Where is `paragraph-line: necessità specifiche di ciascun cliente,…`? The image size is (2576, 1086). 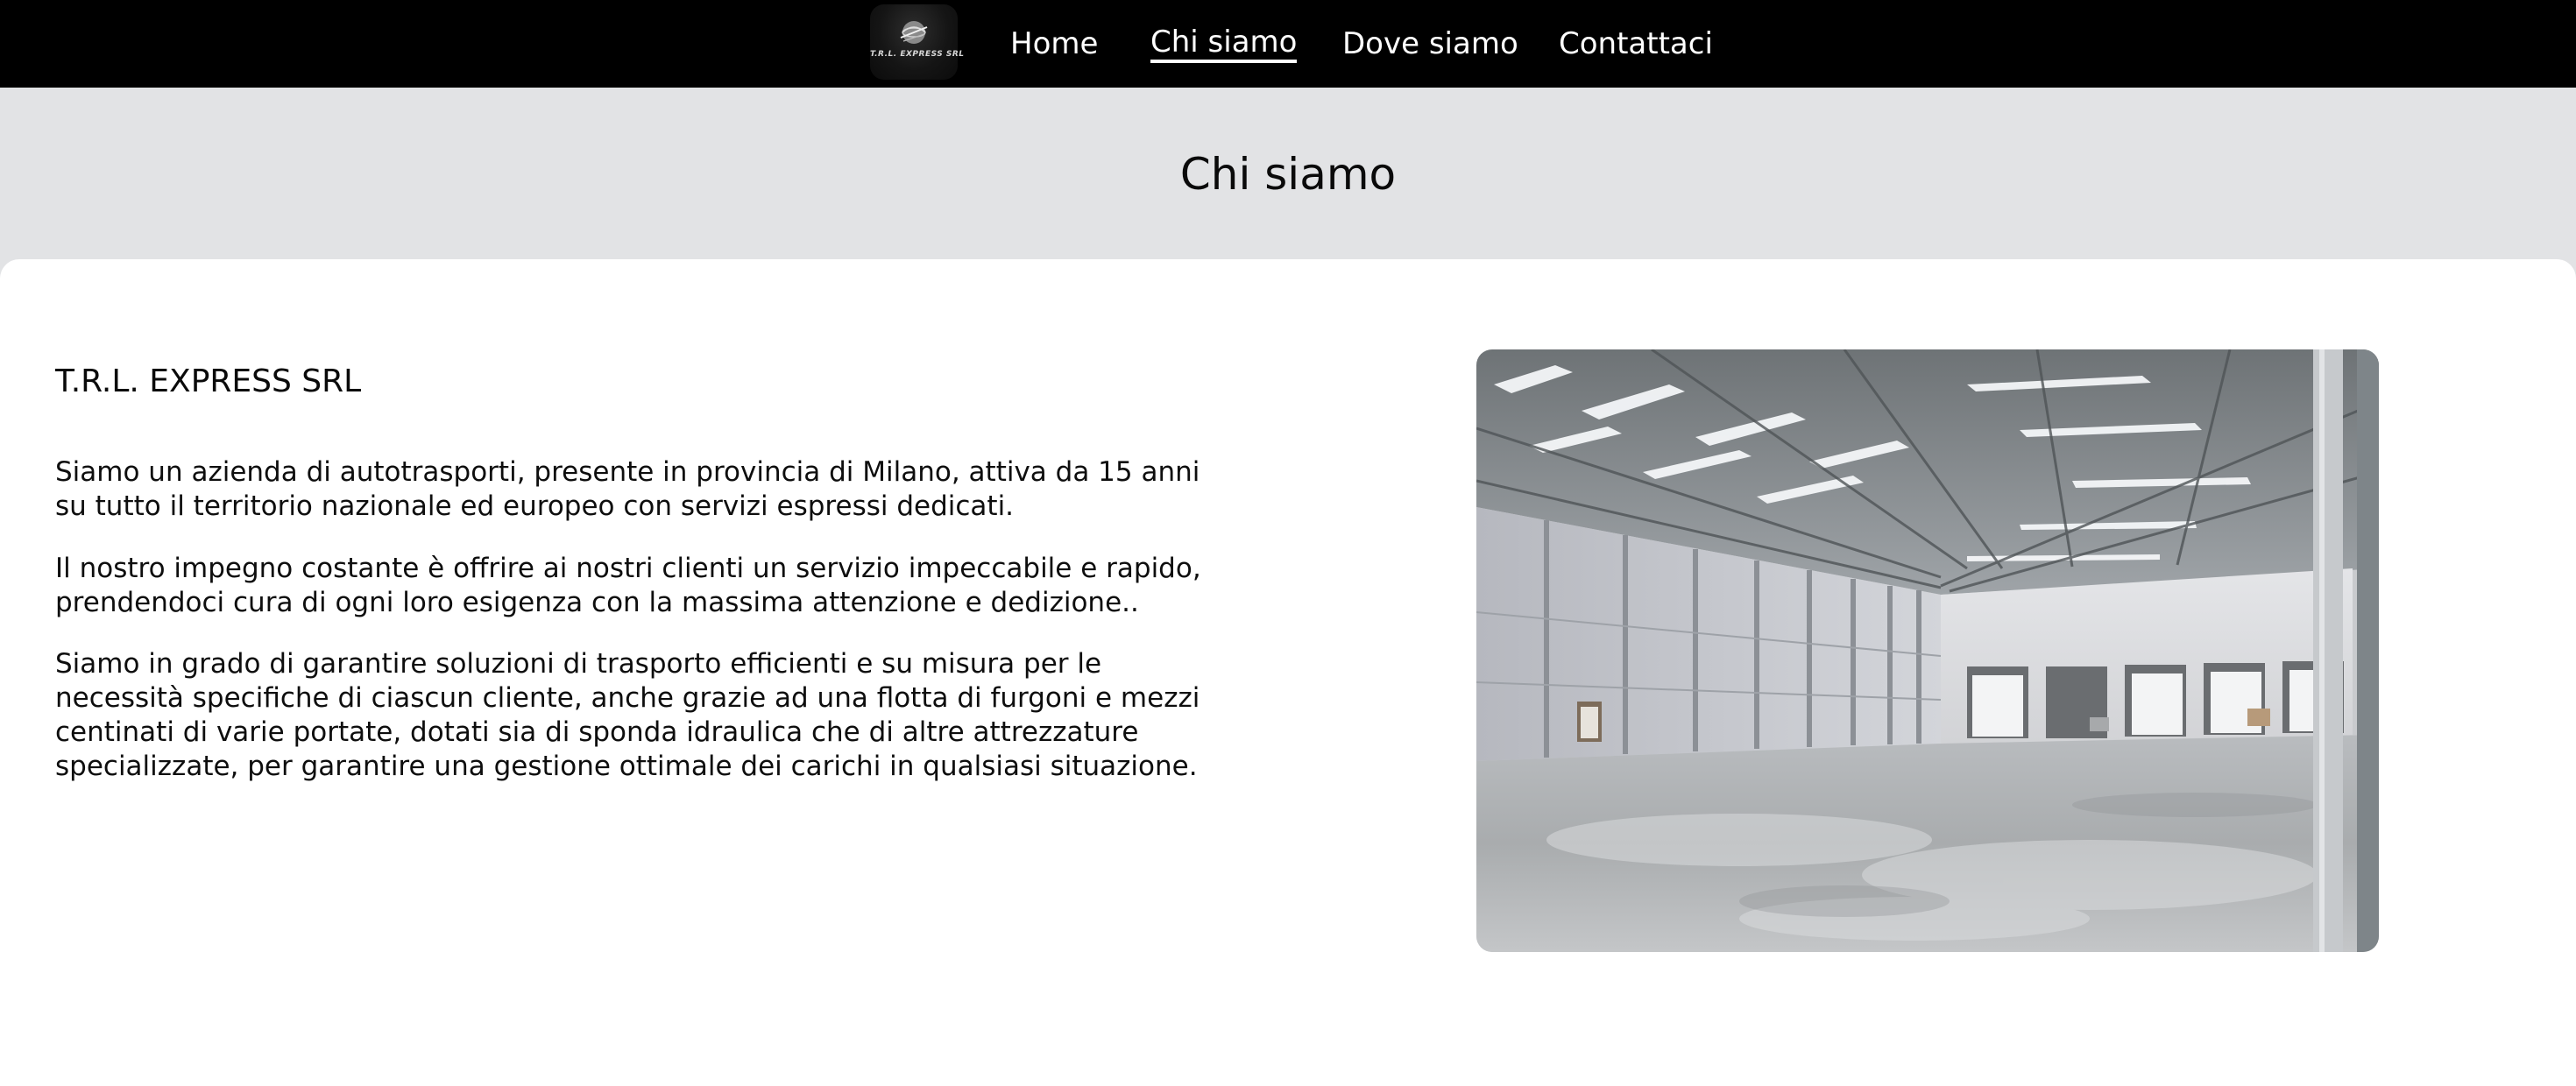 paragraph-line: necessità specifiche di ciascun cliente,… is located at coordinates (627, 698).